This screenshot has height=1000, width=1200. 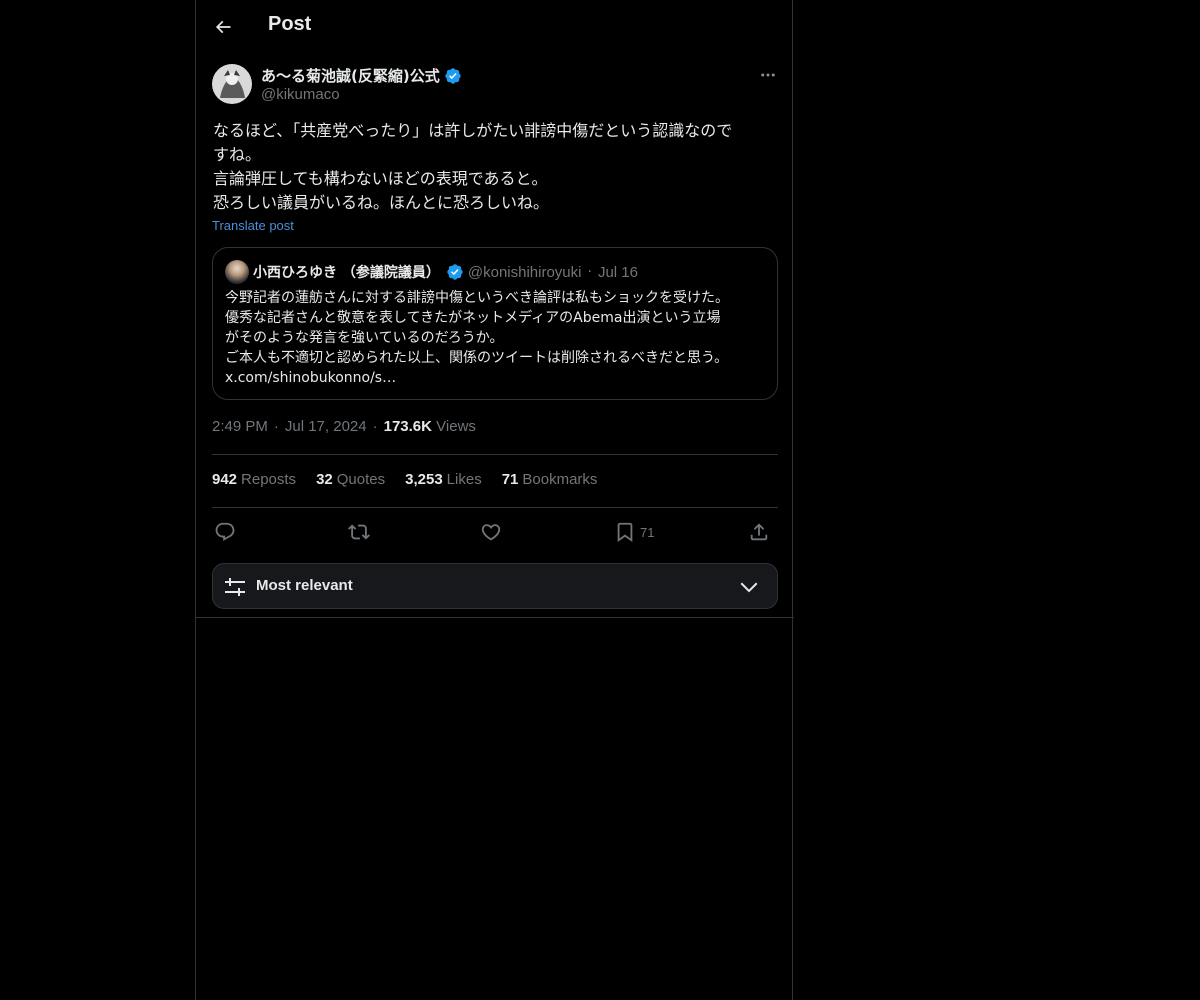 I want to click on like-button, so click(x=491, y=532).